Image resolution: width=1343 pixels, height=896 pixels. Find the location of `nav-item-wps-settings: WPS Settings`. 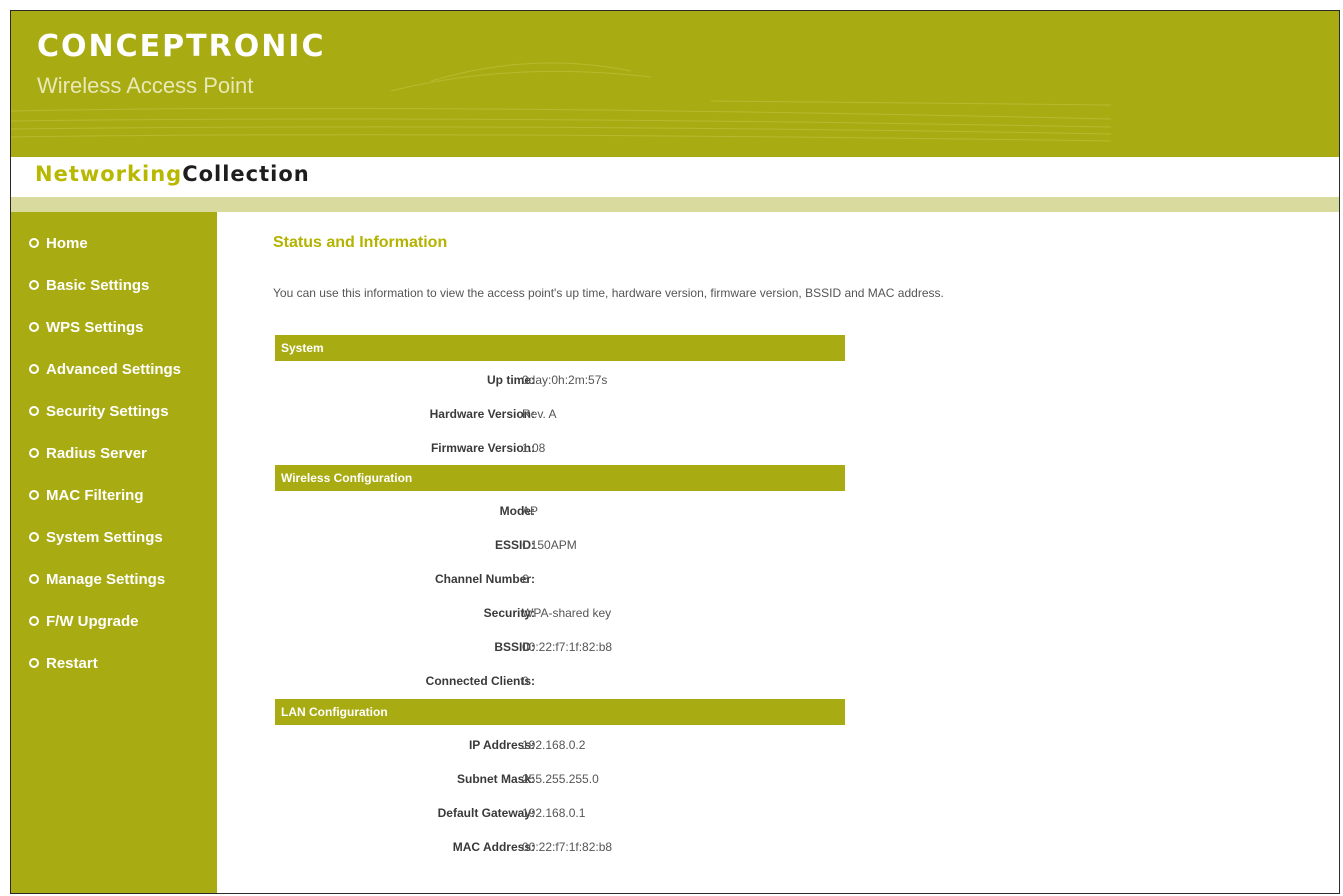

nav-item-wps-settings: WPS Settings is located at coordinates (86, 327).